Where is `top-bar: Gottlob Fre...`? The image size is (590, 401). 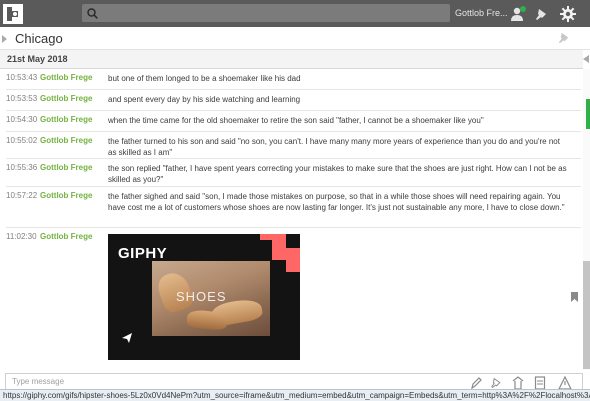
top-bar: Gottlob Fre... is located at coordinates (295, 13).